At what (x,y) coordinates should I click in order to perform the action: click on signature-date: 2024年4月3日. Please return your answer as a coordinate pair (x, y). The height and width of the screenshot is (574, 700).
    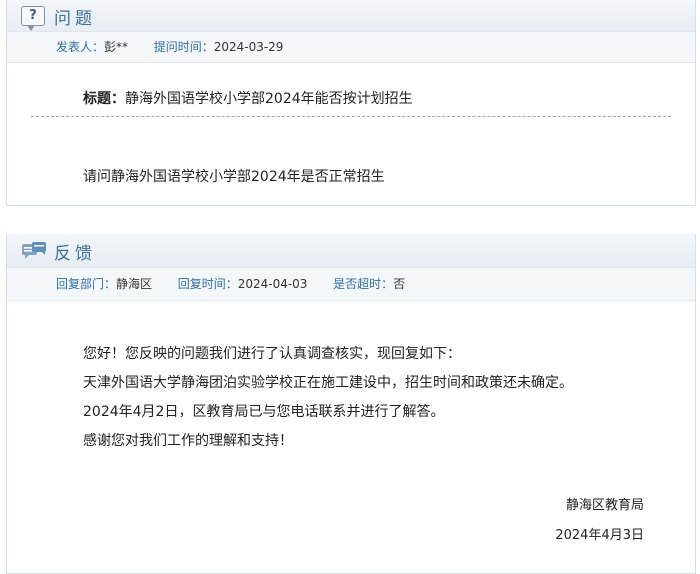
    Looking at the image, I should click on (599, 535).